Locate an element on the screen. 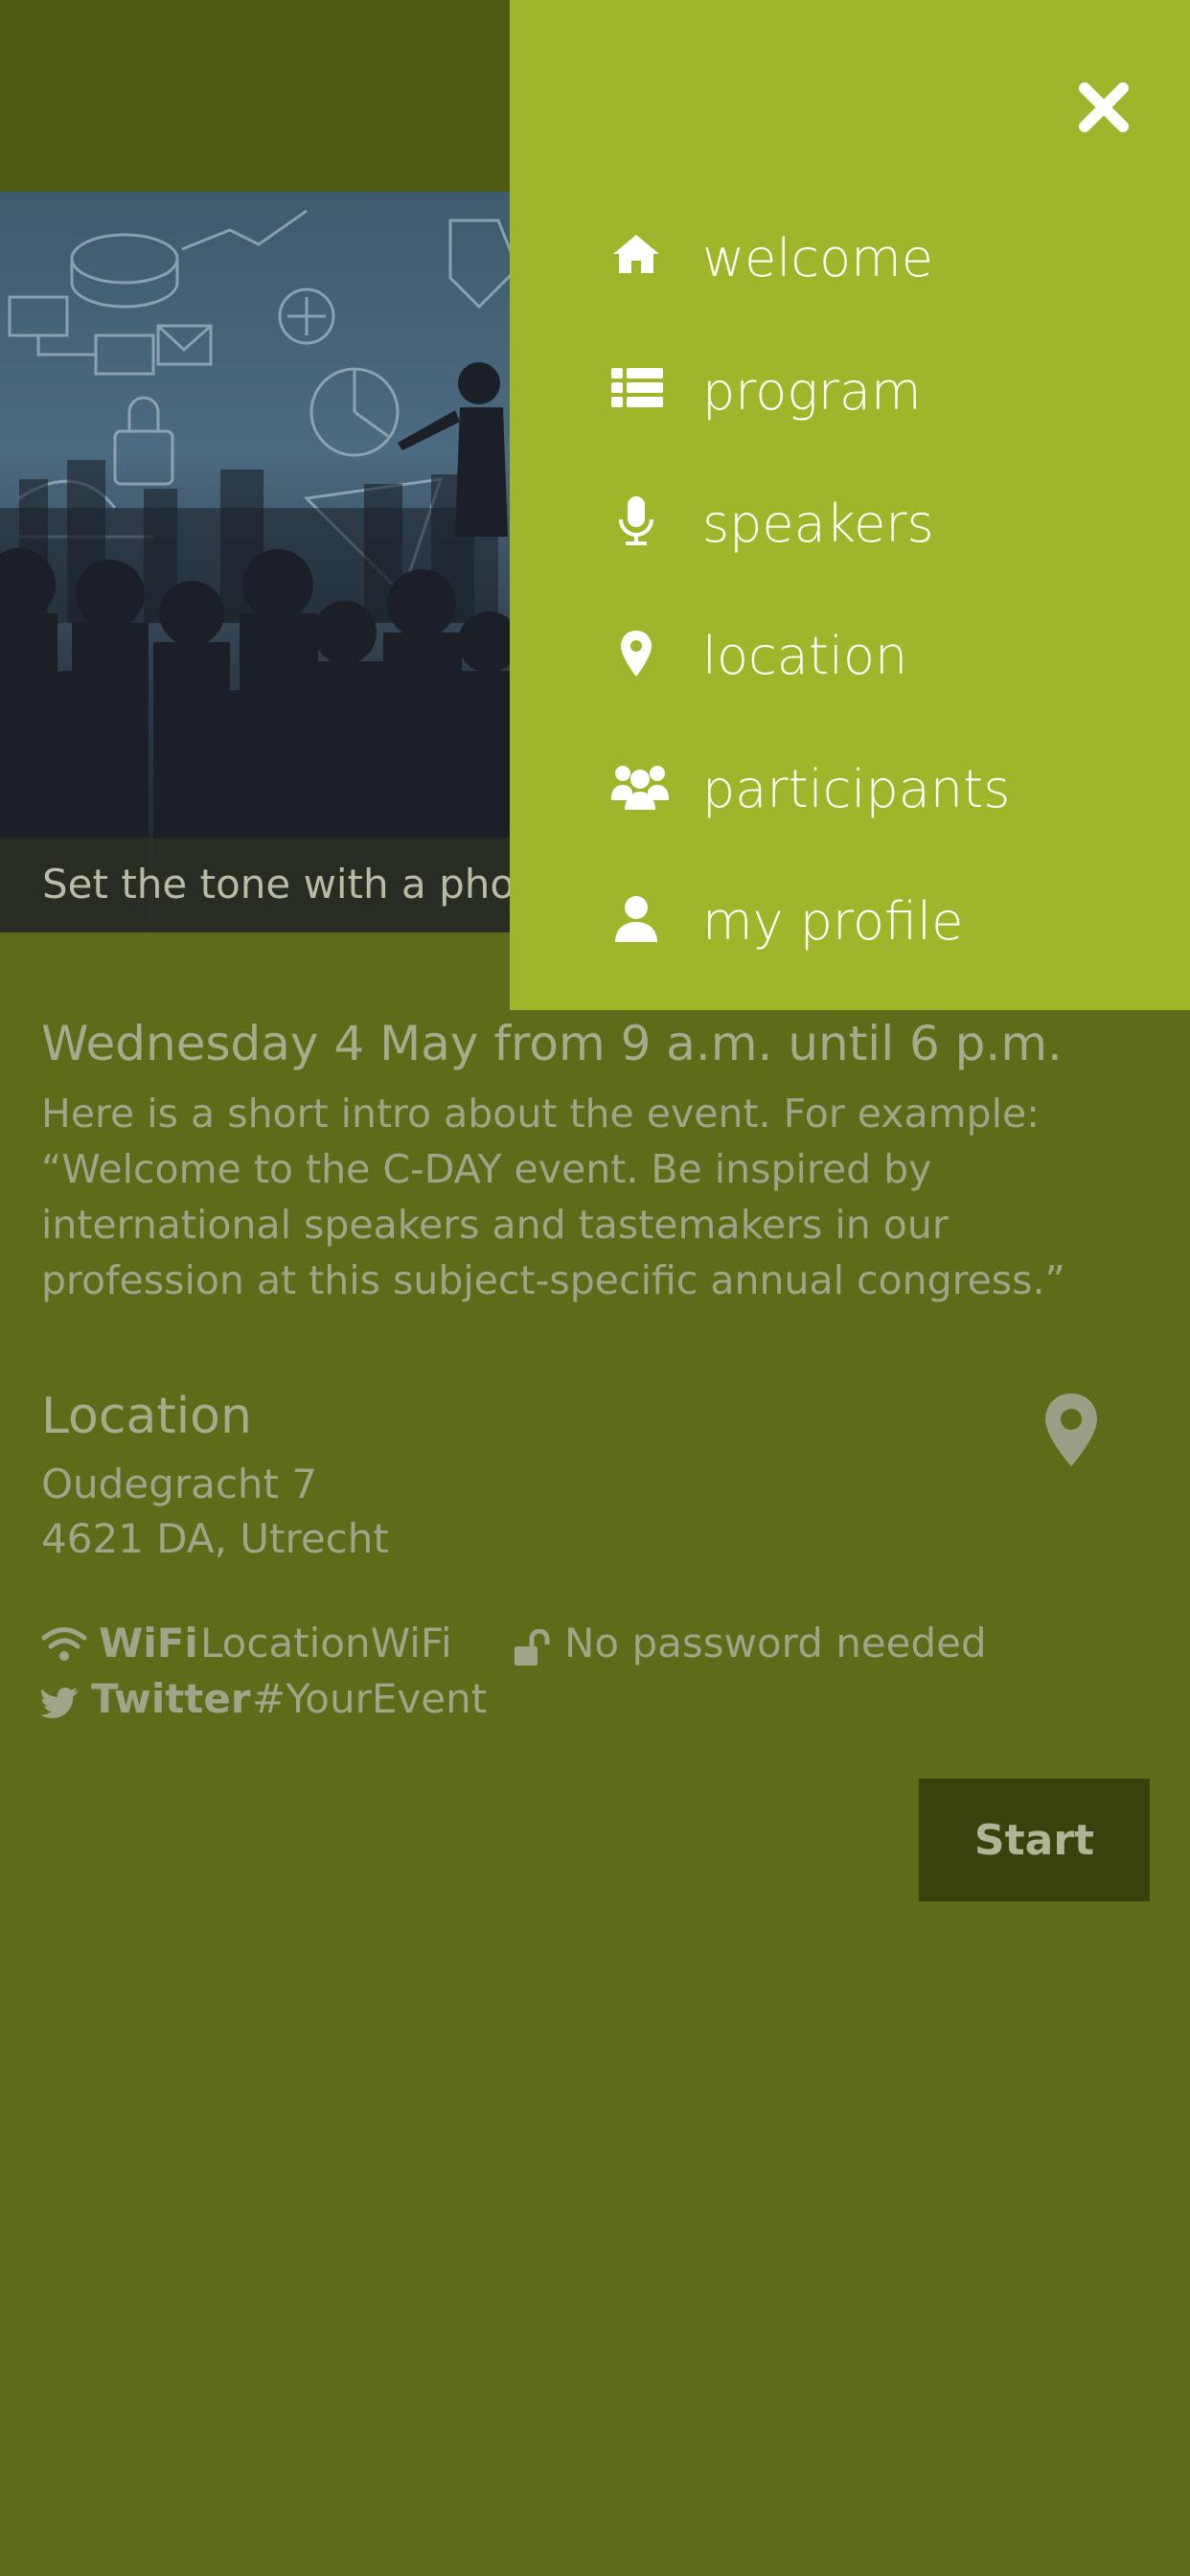 Image resolution: width=1190 pixels, height=2576 pixels. menu-item-my-profile: my profile is located at coordinates (850, 921).